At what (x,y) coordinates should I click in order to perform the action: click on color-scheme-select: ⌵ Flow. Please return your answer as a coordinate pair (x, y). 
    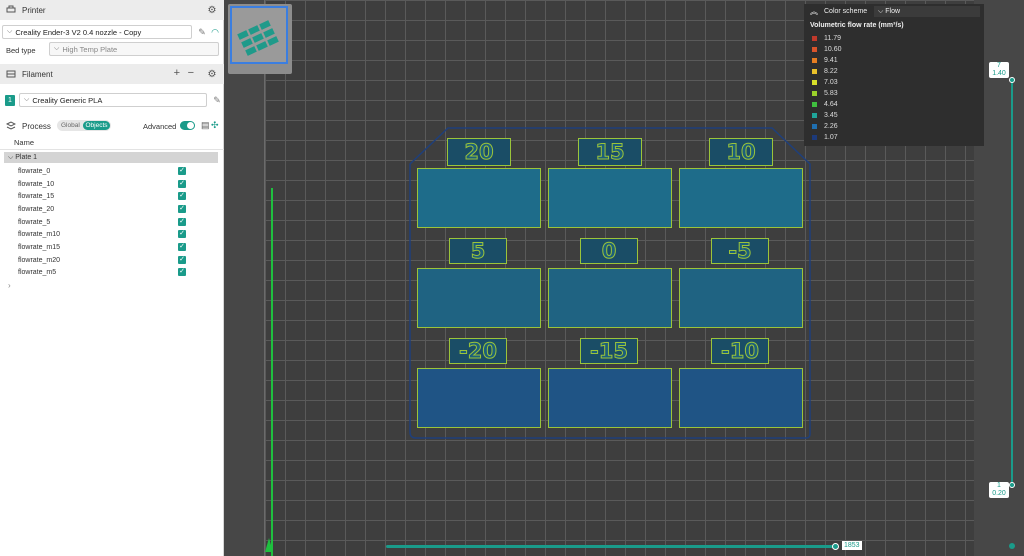
    Looking at the image, I should click on (927, 11).